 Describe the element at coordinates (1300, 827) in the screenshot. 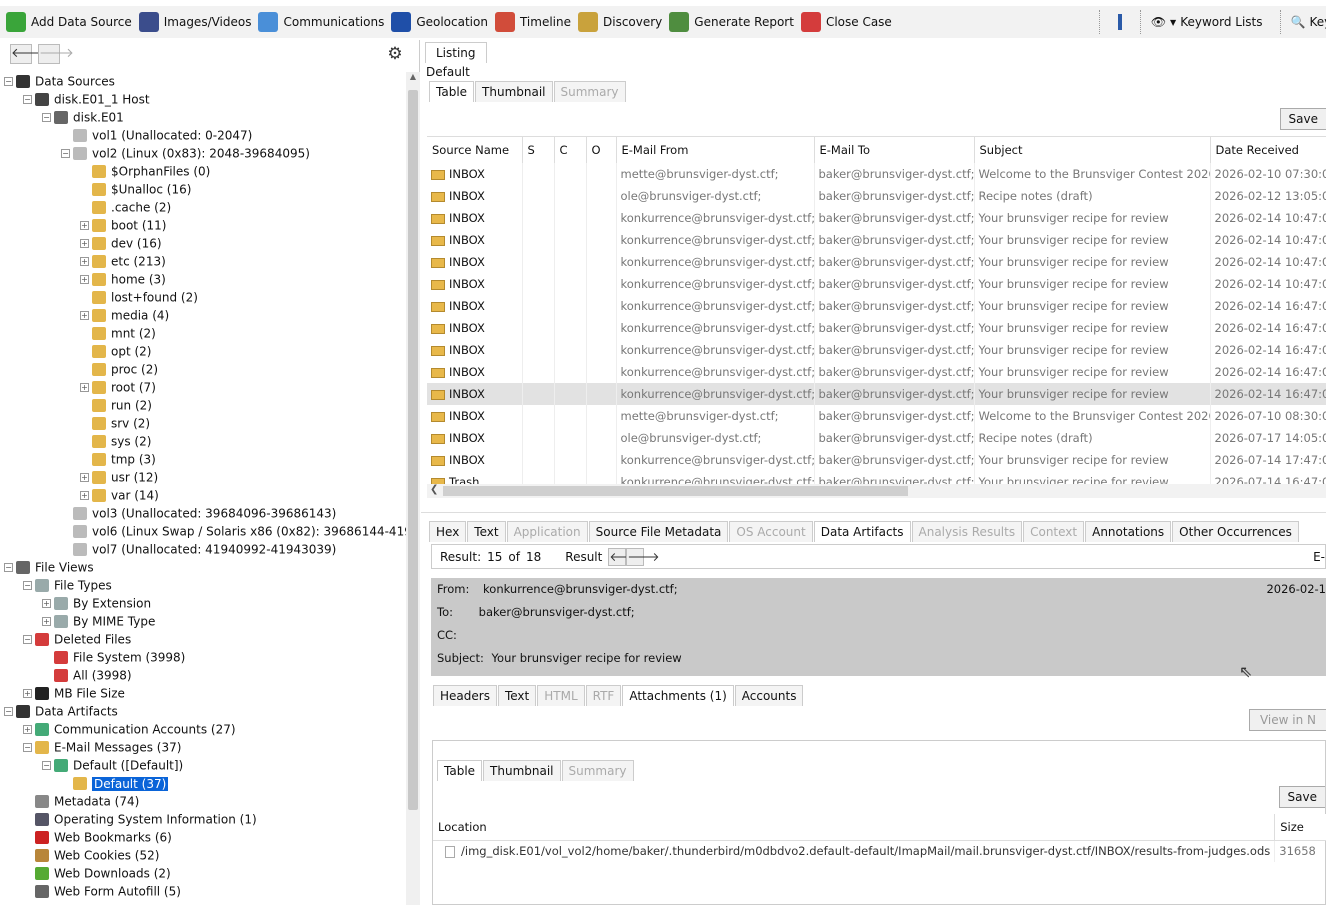

I see `column-header-size: Size` at that location.